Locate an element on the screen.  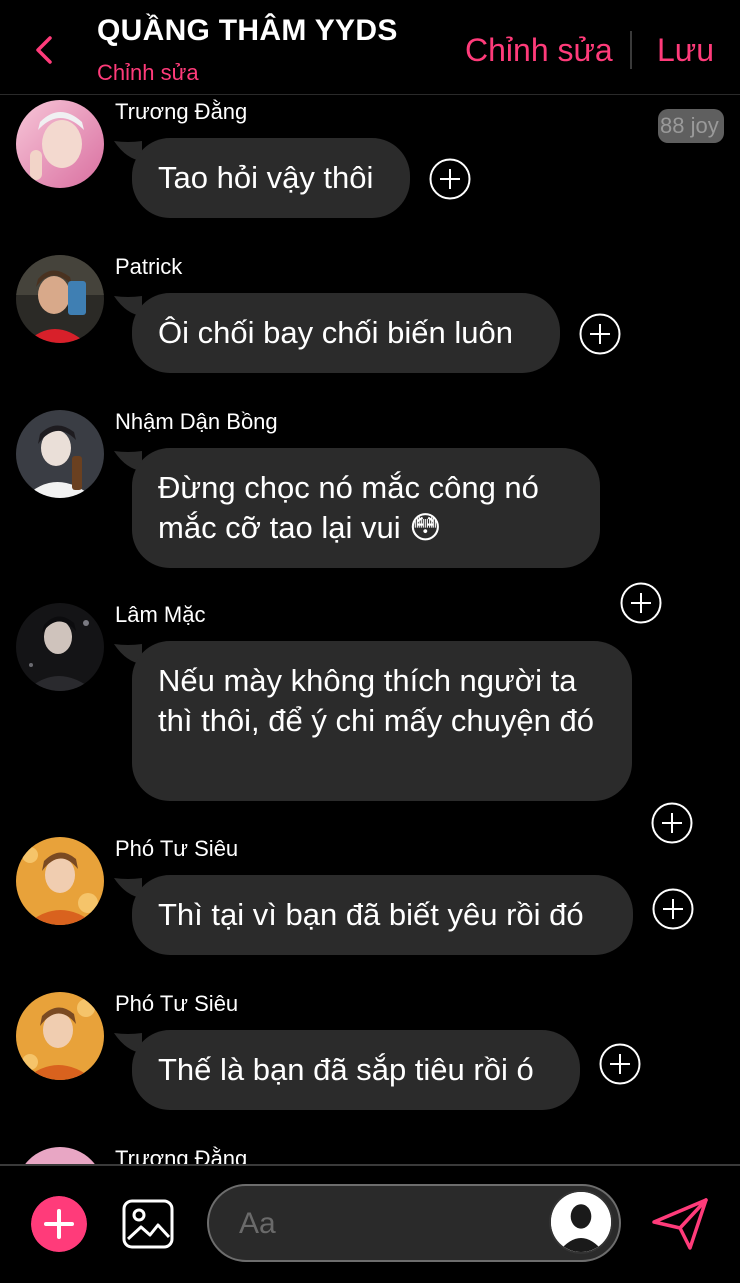
message-row: Trương Đằng is located at coordinates (370, 1153).